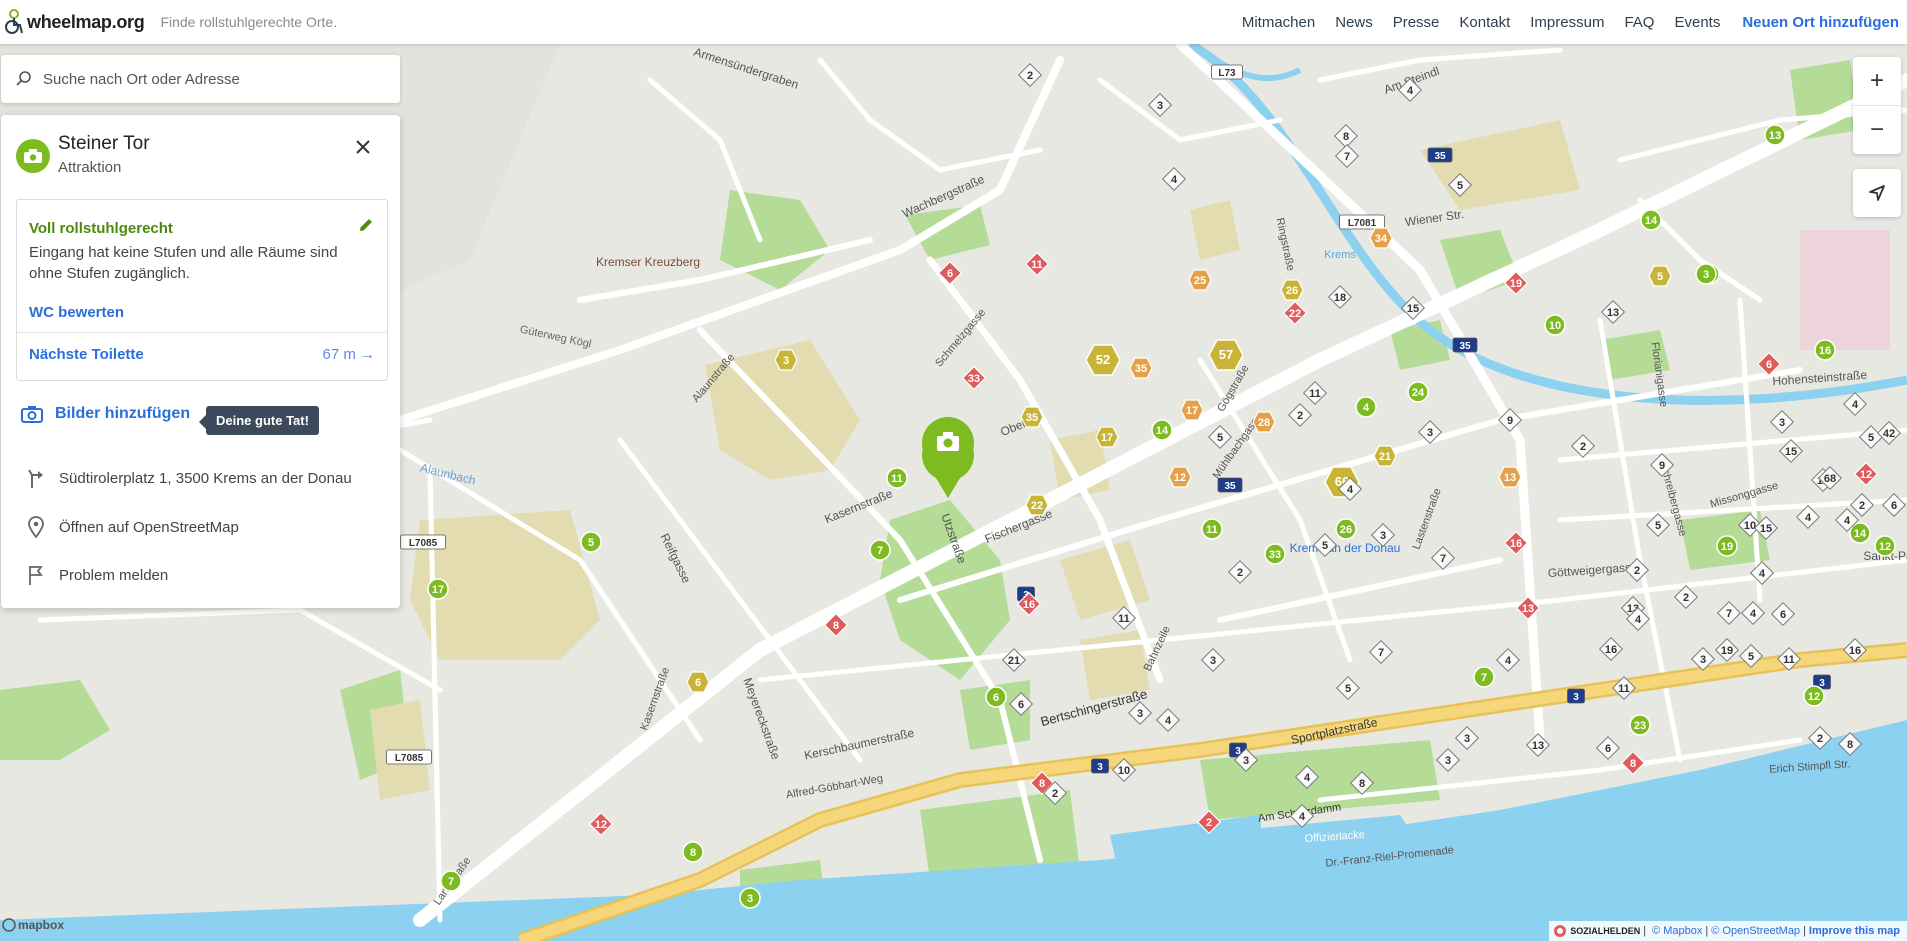  I want to click on map-marker-count: 21, so click(1385, 457).